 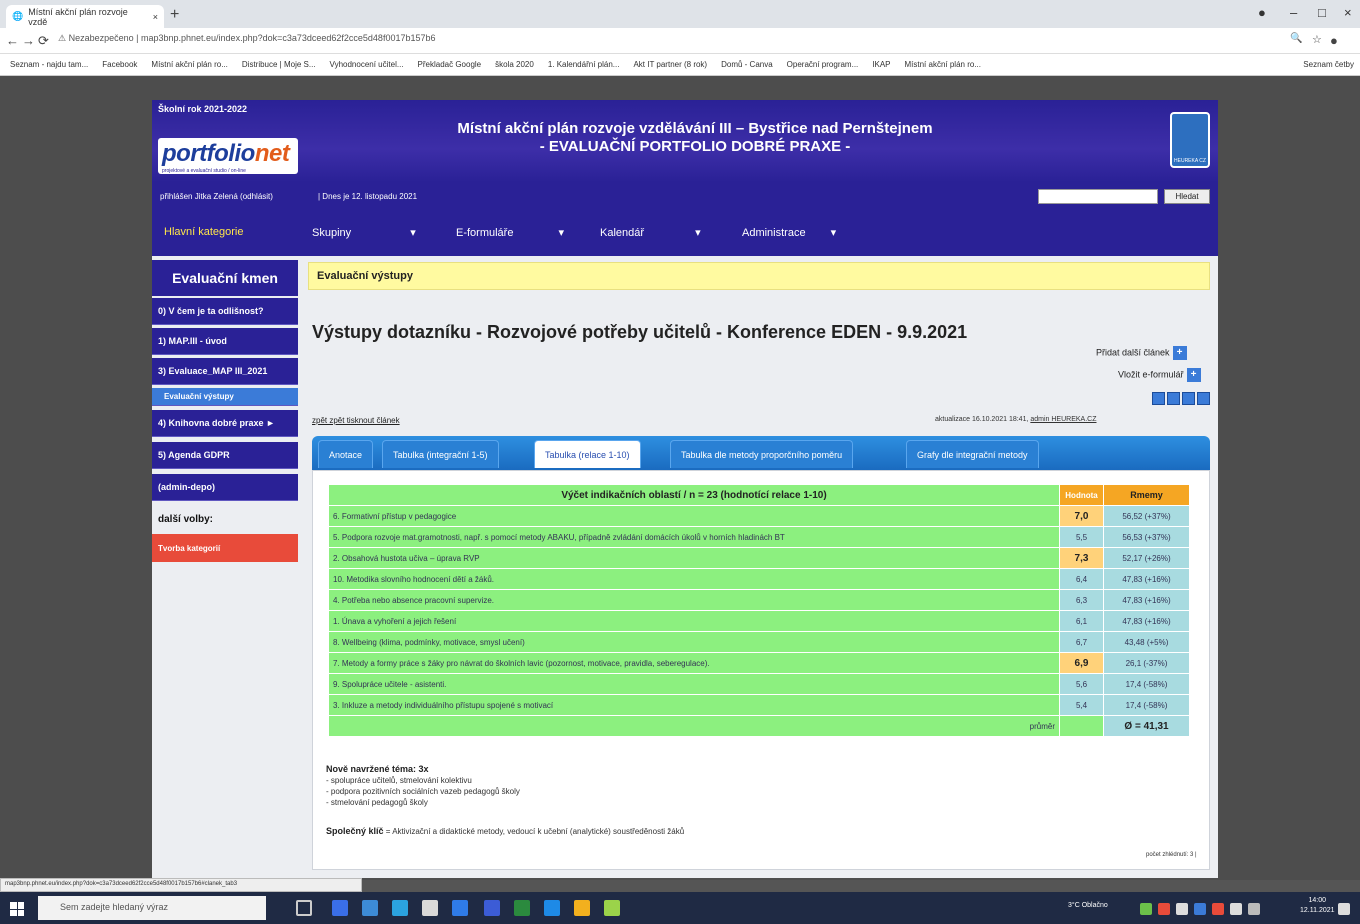 What do you see at coordinates (1317, 906) in the screenshot?
I see `taskbar-clock: 14:00 12.11.2021` at bounding box center [1317, 906].